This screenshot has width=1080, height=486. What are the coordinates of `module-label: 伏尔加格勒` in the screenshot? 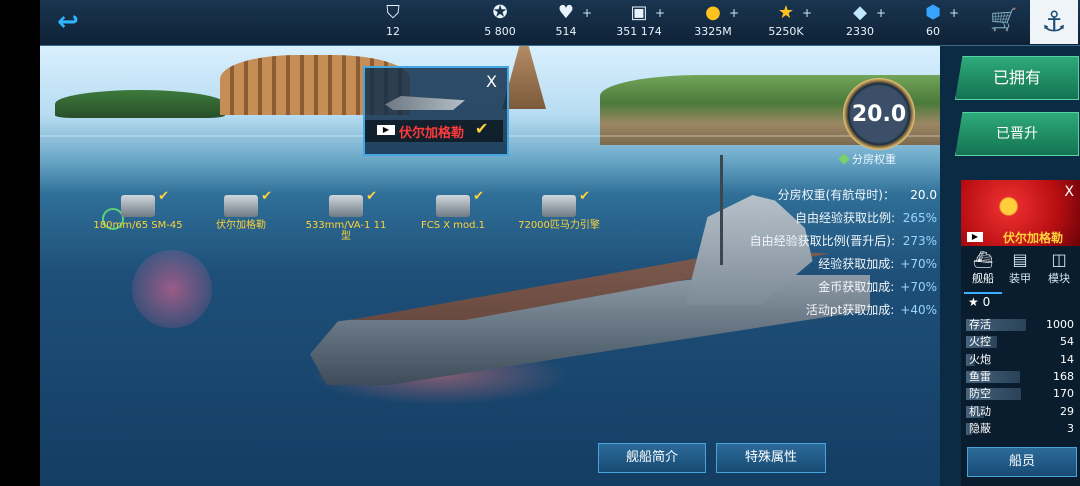 It's located at (241, 225).